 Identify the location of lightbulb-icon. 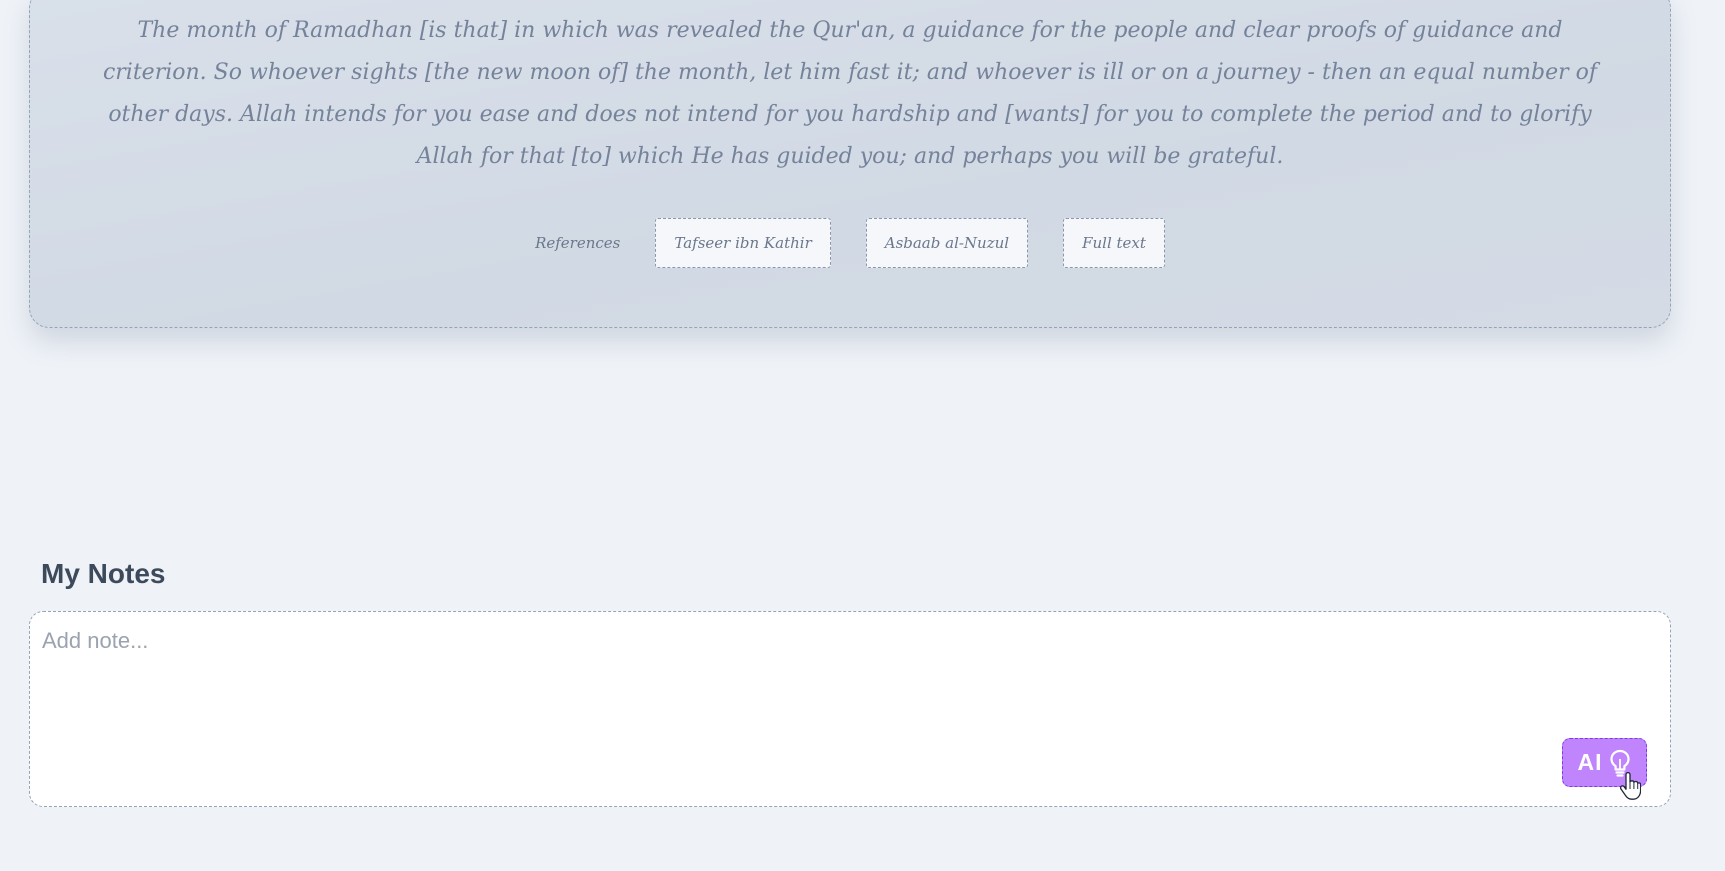
(1620, 763).